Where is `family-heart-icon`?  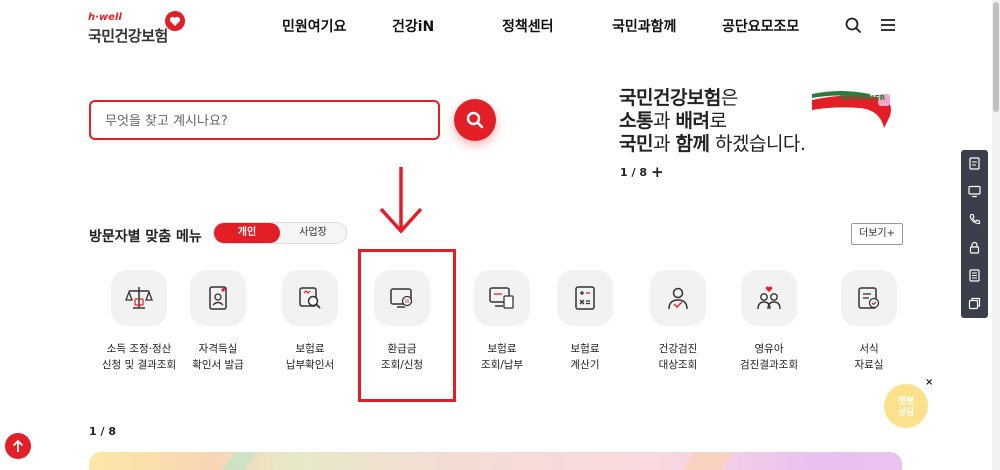 family-heart-icon is located at coordinates (769, 298).